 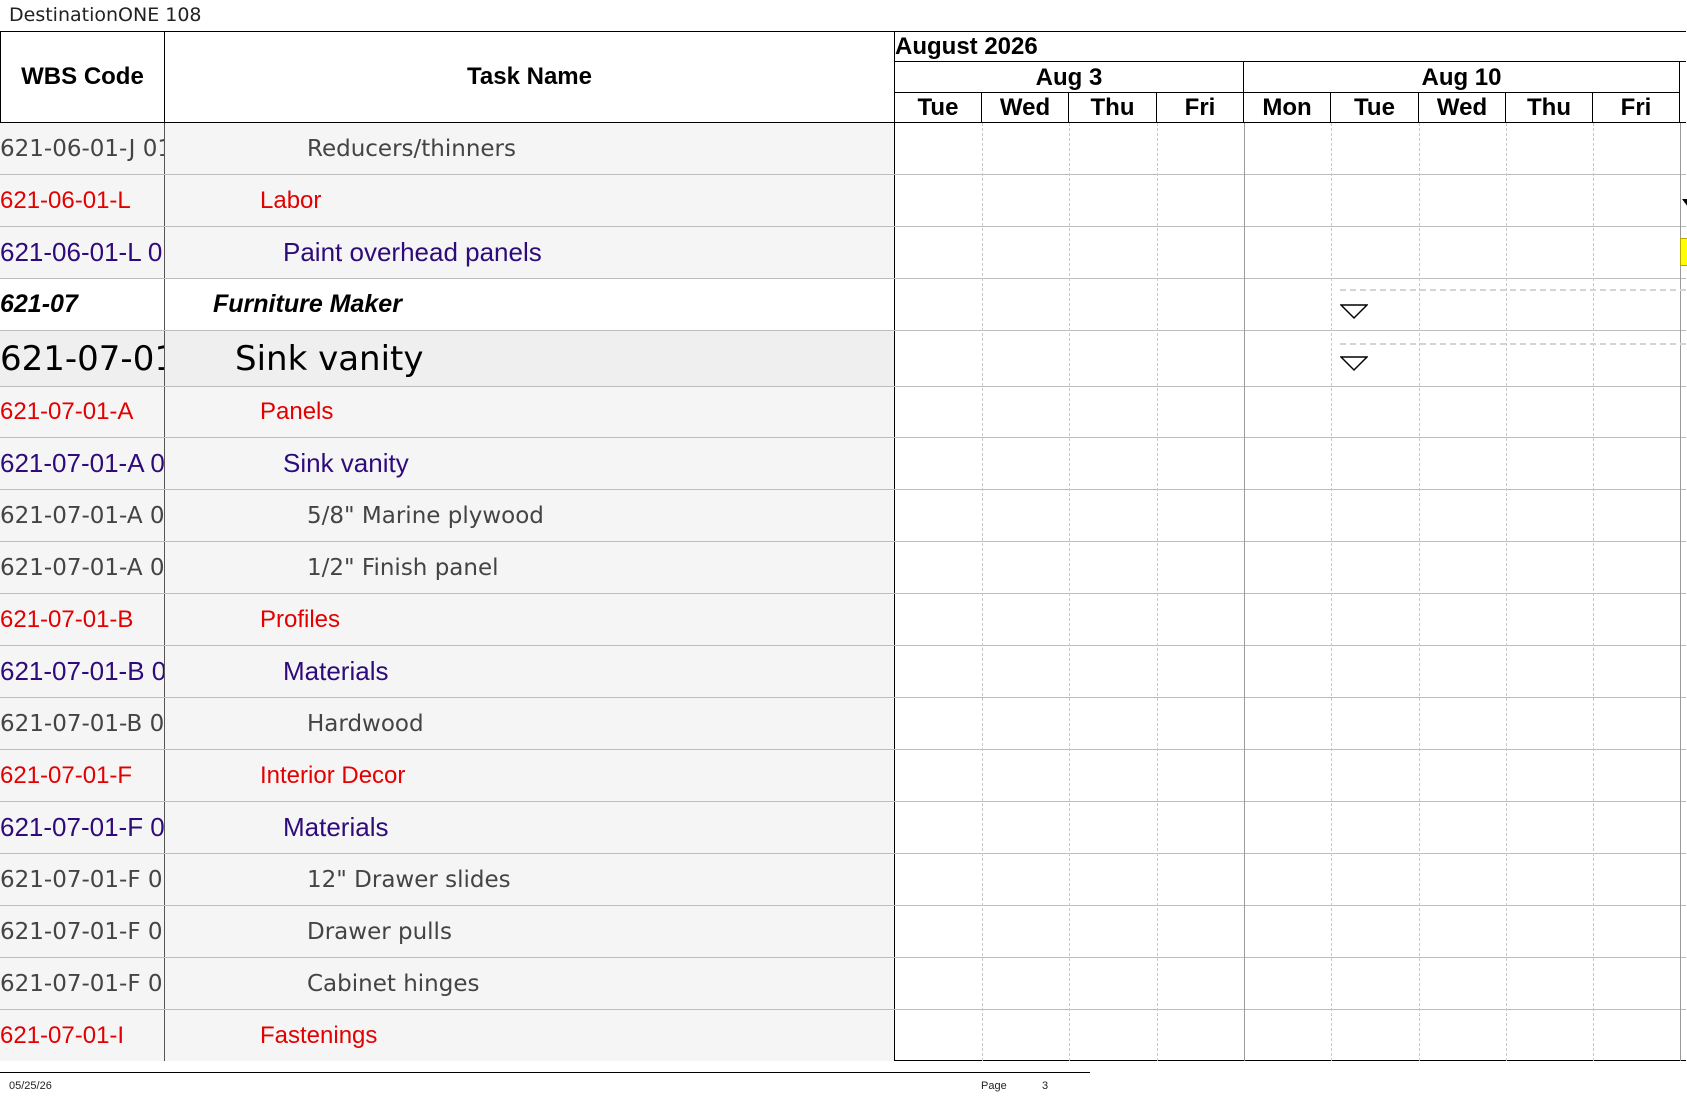 I want to click on task-name: Paint overhead panels, so click(x=530, y=252).